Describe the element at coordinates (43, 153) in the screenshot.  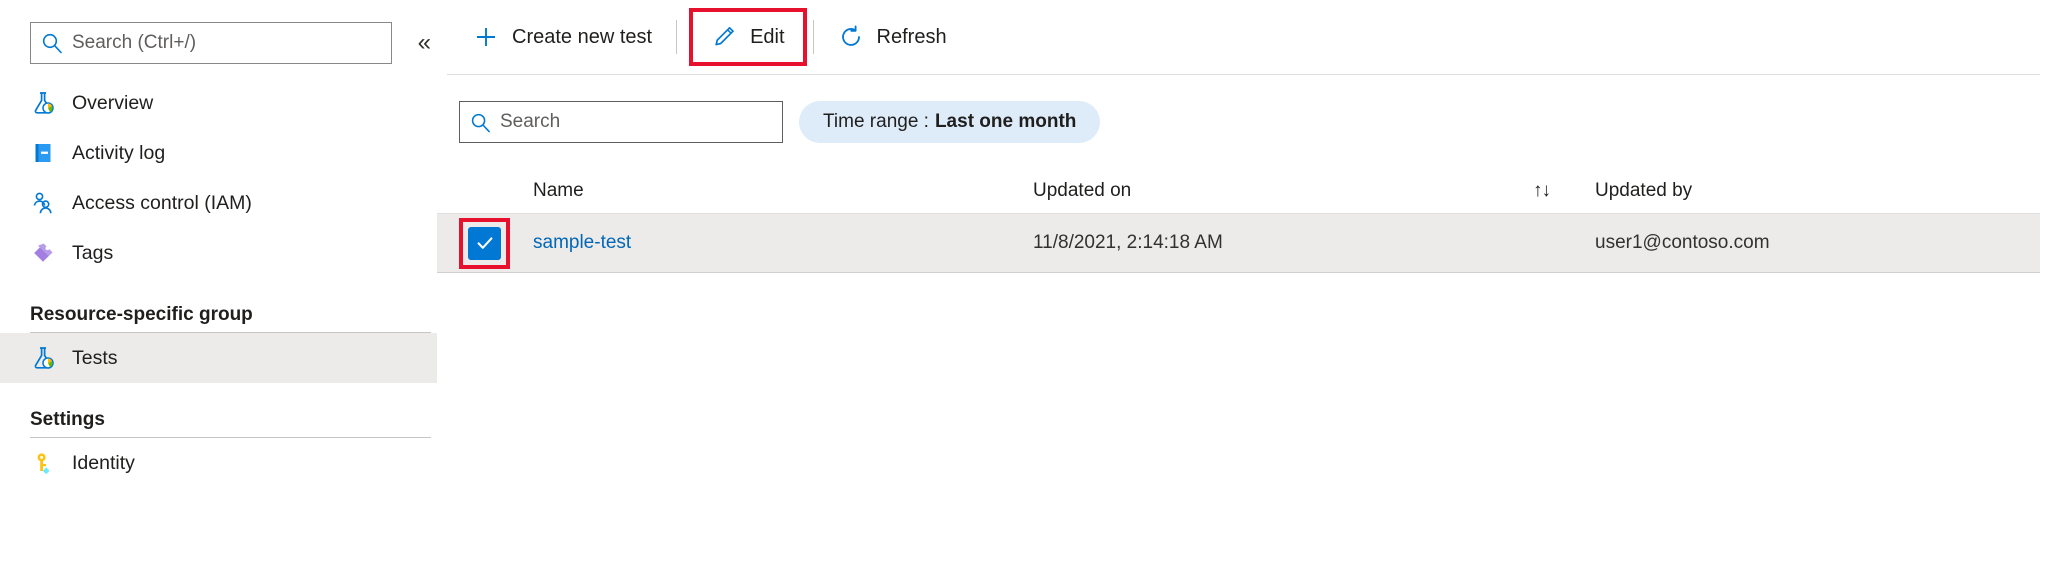
I see `activity-log-icon` at that location.